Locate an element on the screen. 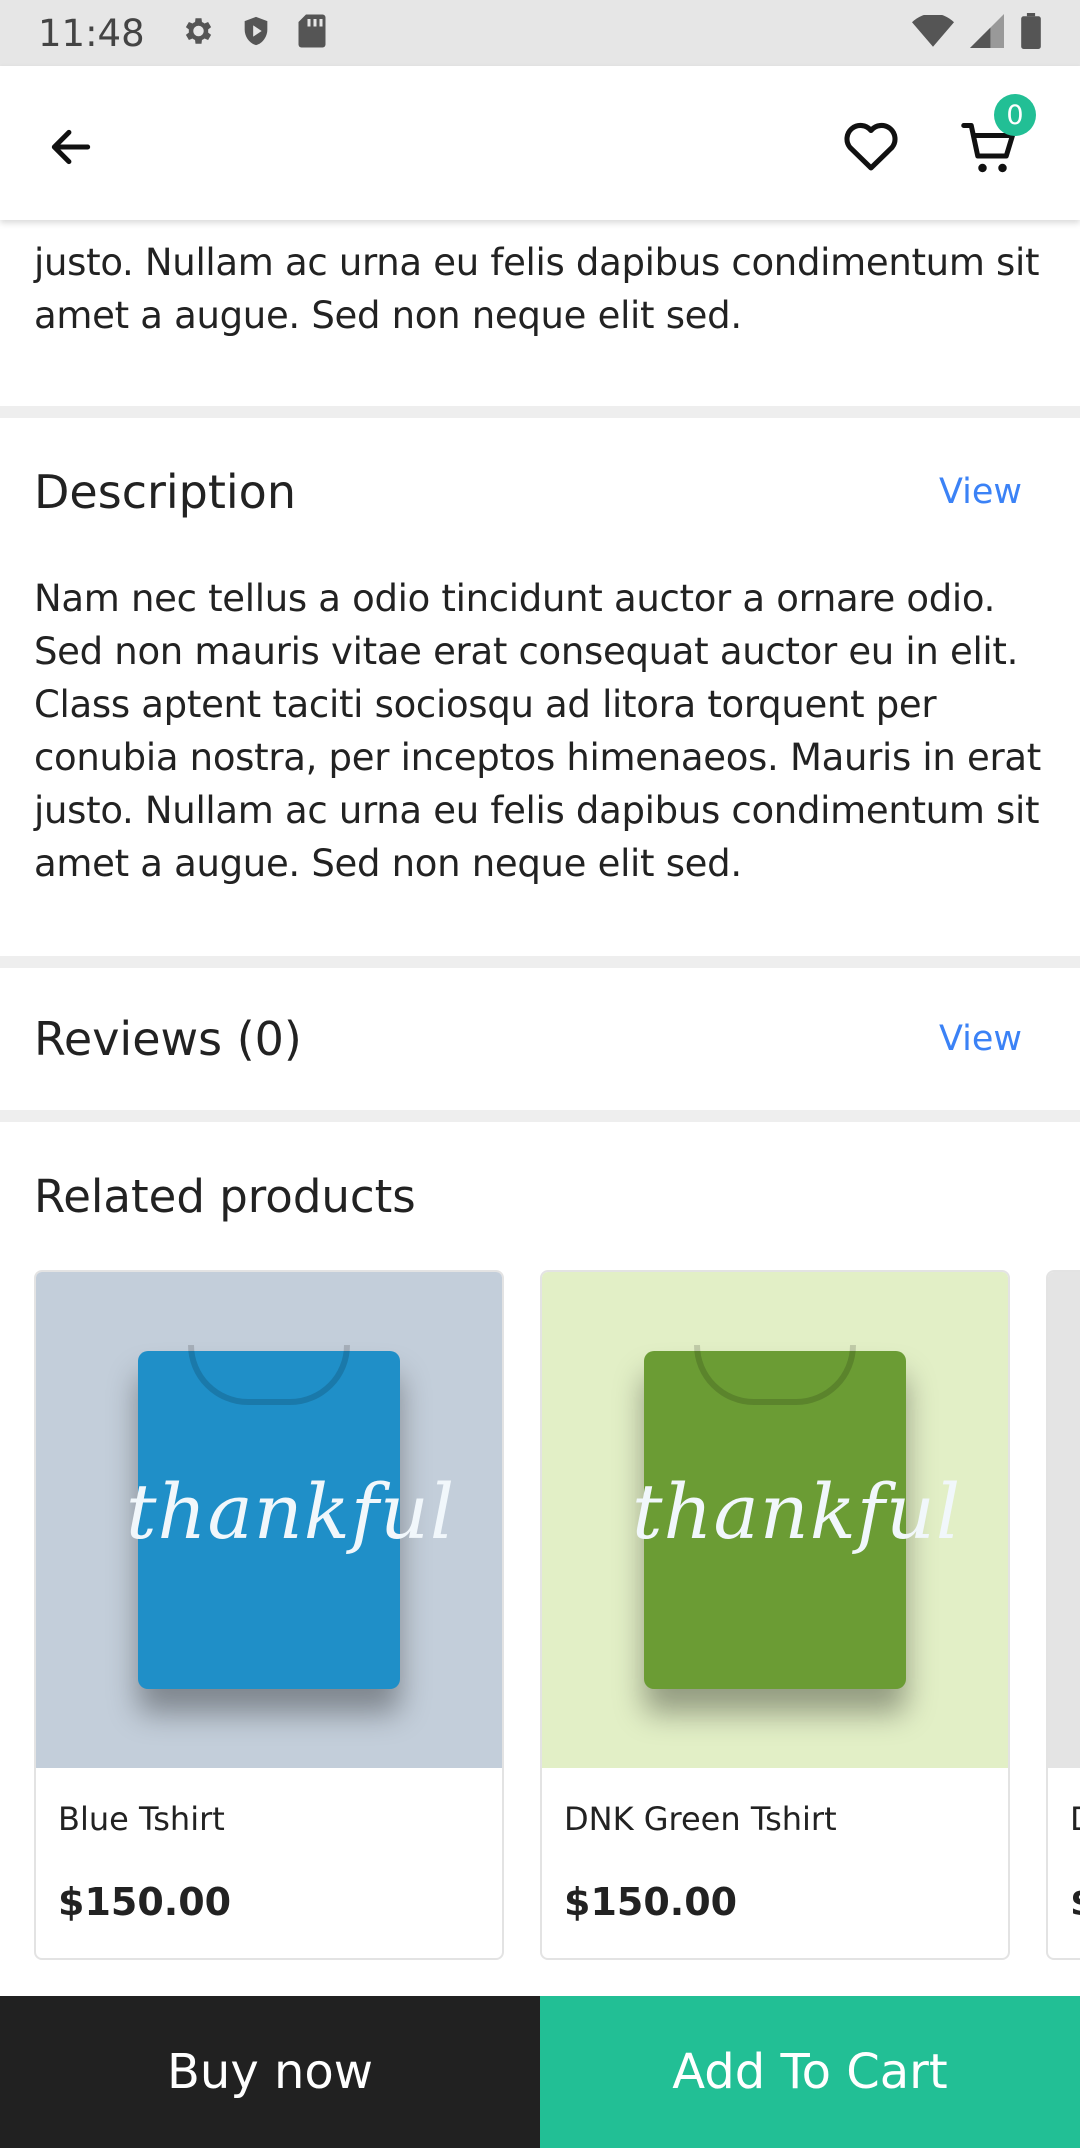 The image size is (1080, 2148). settings-icon is located at coordinates (197, 33).